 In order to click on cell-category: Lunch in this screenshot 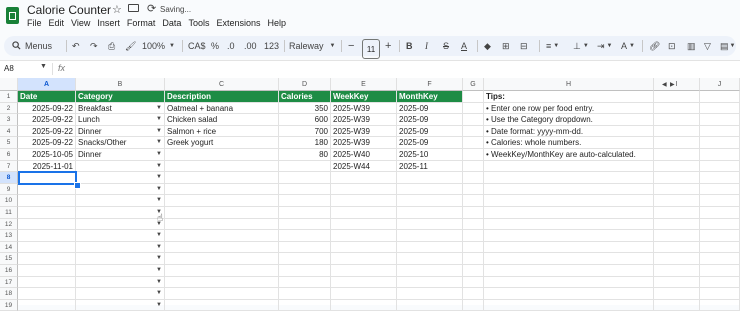, I will do `click(120, 120)`.